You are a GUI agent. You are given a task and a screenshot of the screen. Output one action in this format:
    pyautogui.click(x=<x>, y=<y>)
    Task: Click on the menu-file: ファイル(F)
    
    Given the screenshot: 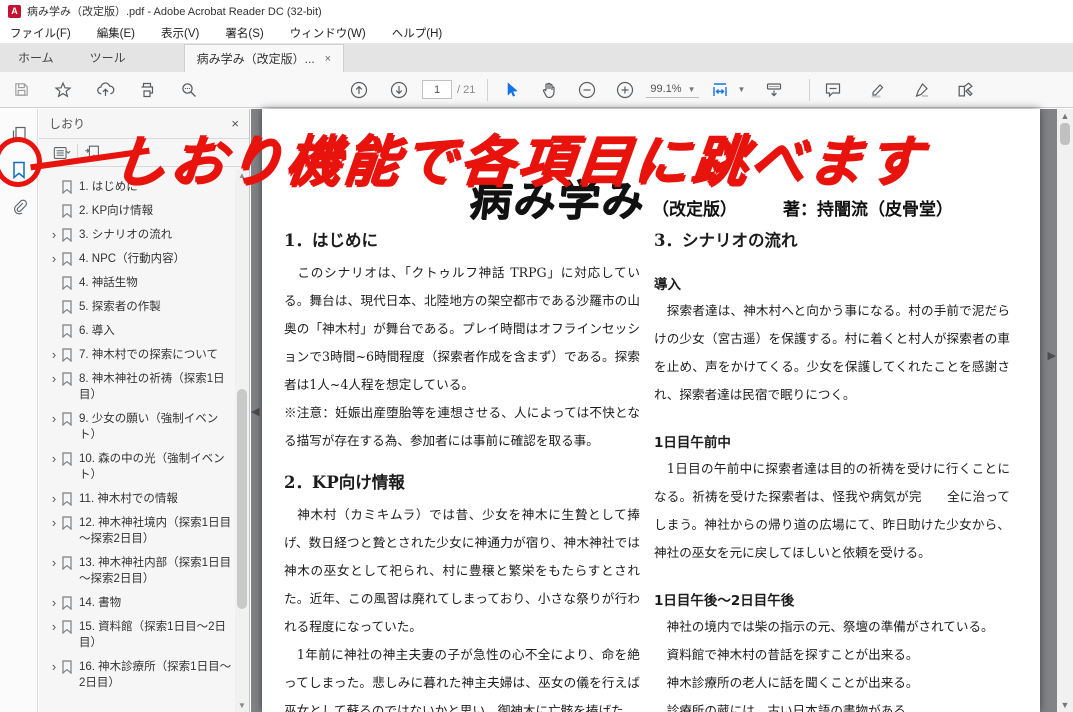 What is the action you would take?
    pyautogui.click(x=40, y=33)
    